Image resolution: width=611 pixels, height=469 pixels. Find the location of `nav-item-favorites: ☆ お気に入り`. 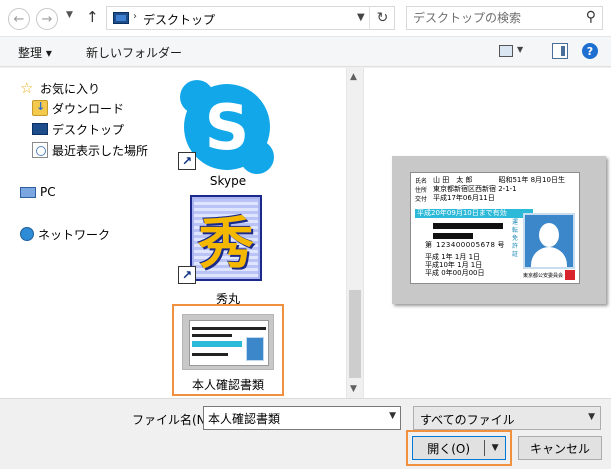

nav-item-favorites: ☆ お気に入り is located at coordinates (60, 88).